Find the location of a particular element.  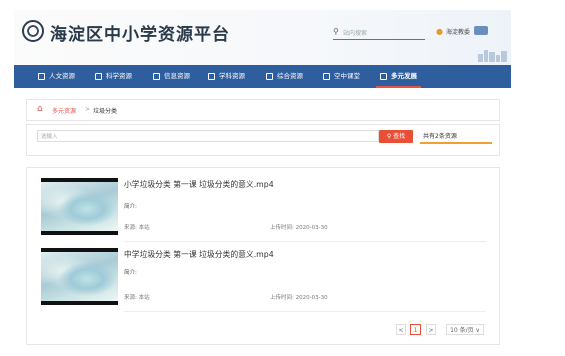

nav-item-label: 信息资源 is located at coordinates (177, 76).